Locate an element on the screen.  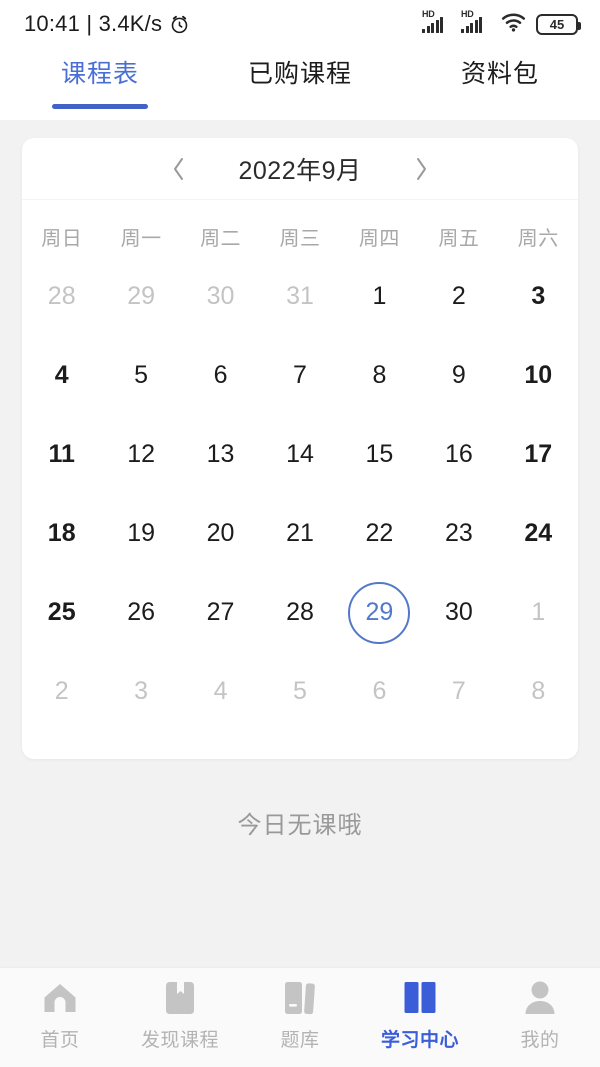
calendar-day-cell: 17 is located at coordinates (538, 454).